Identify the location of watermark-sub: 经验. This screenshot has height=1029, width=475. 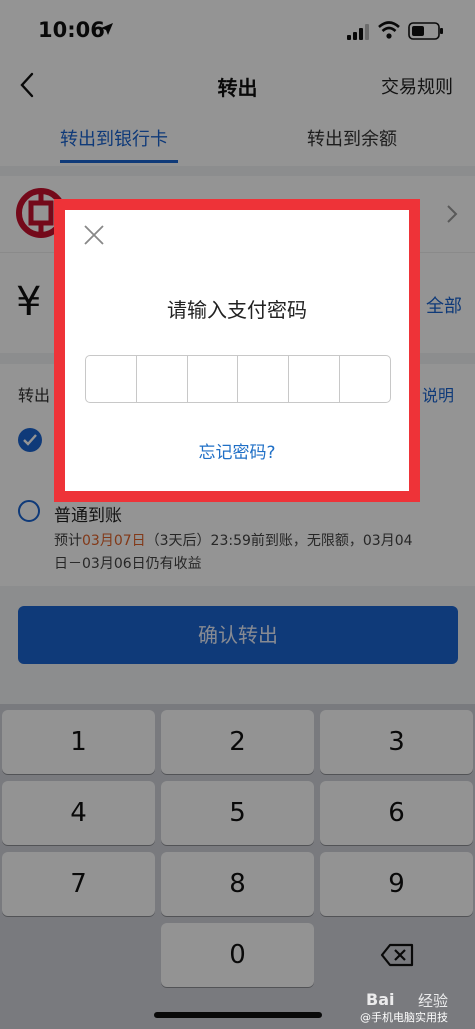
(433, 1001).